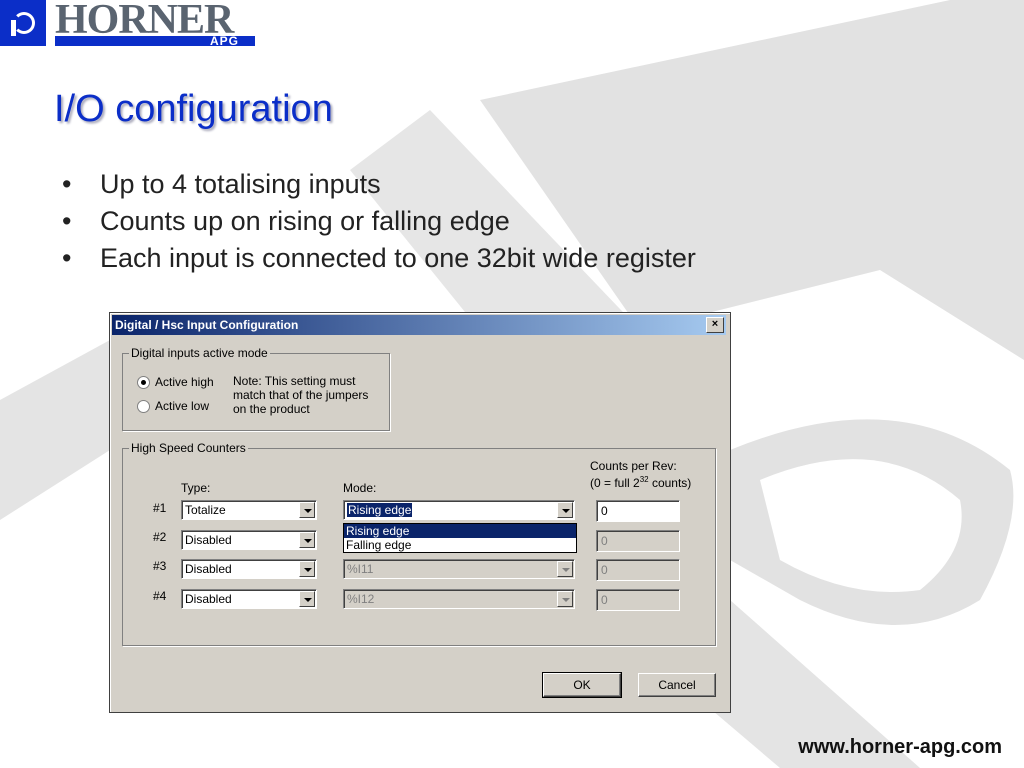 The image size is (1024, 768). What do you see at coordinates (249, 510) in the screenshot?
I see `type-select-1: Totalize` at bounding box center [249, 510].